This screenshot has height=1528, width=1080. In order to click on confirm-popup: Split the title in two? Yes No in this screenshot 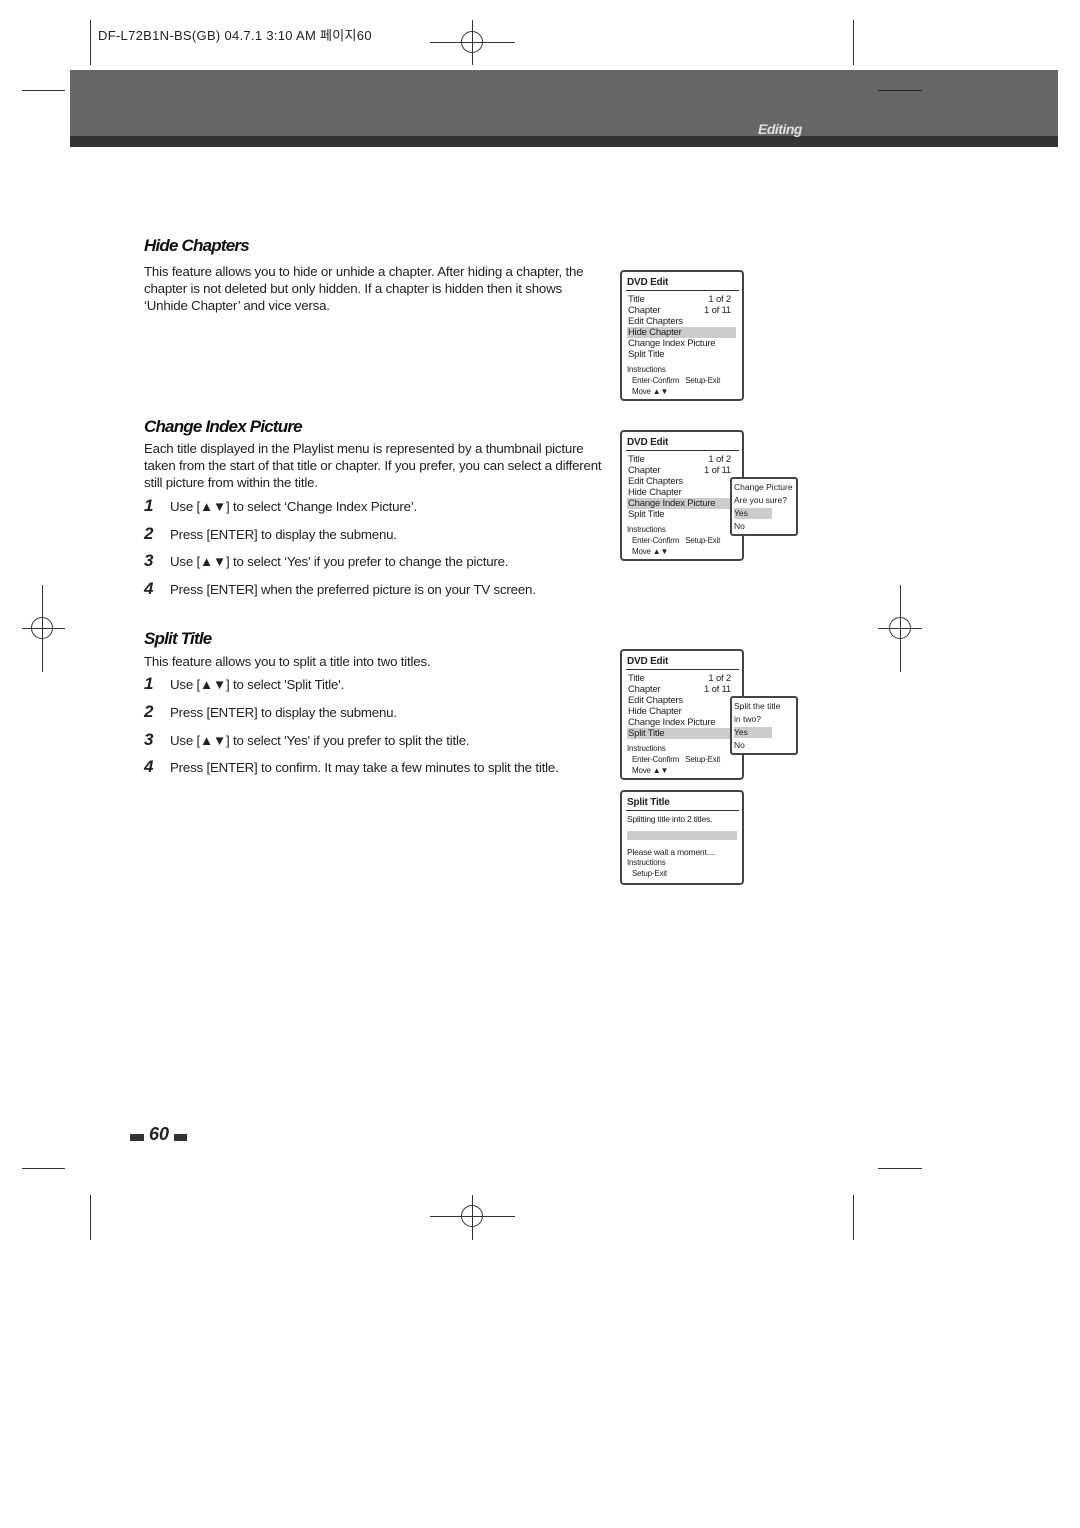, I will do `click(764, 725)`.